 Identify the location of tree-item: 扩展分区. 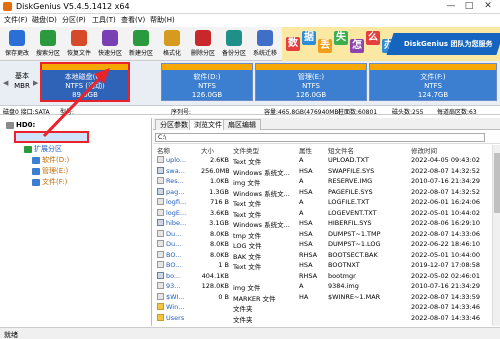
(43, 149).